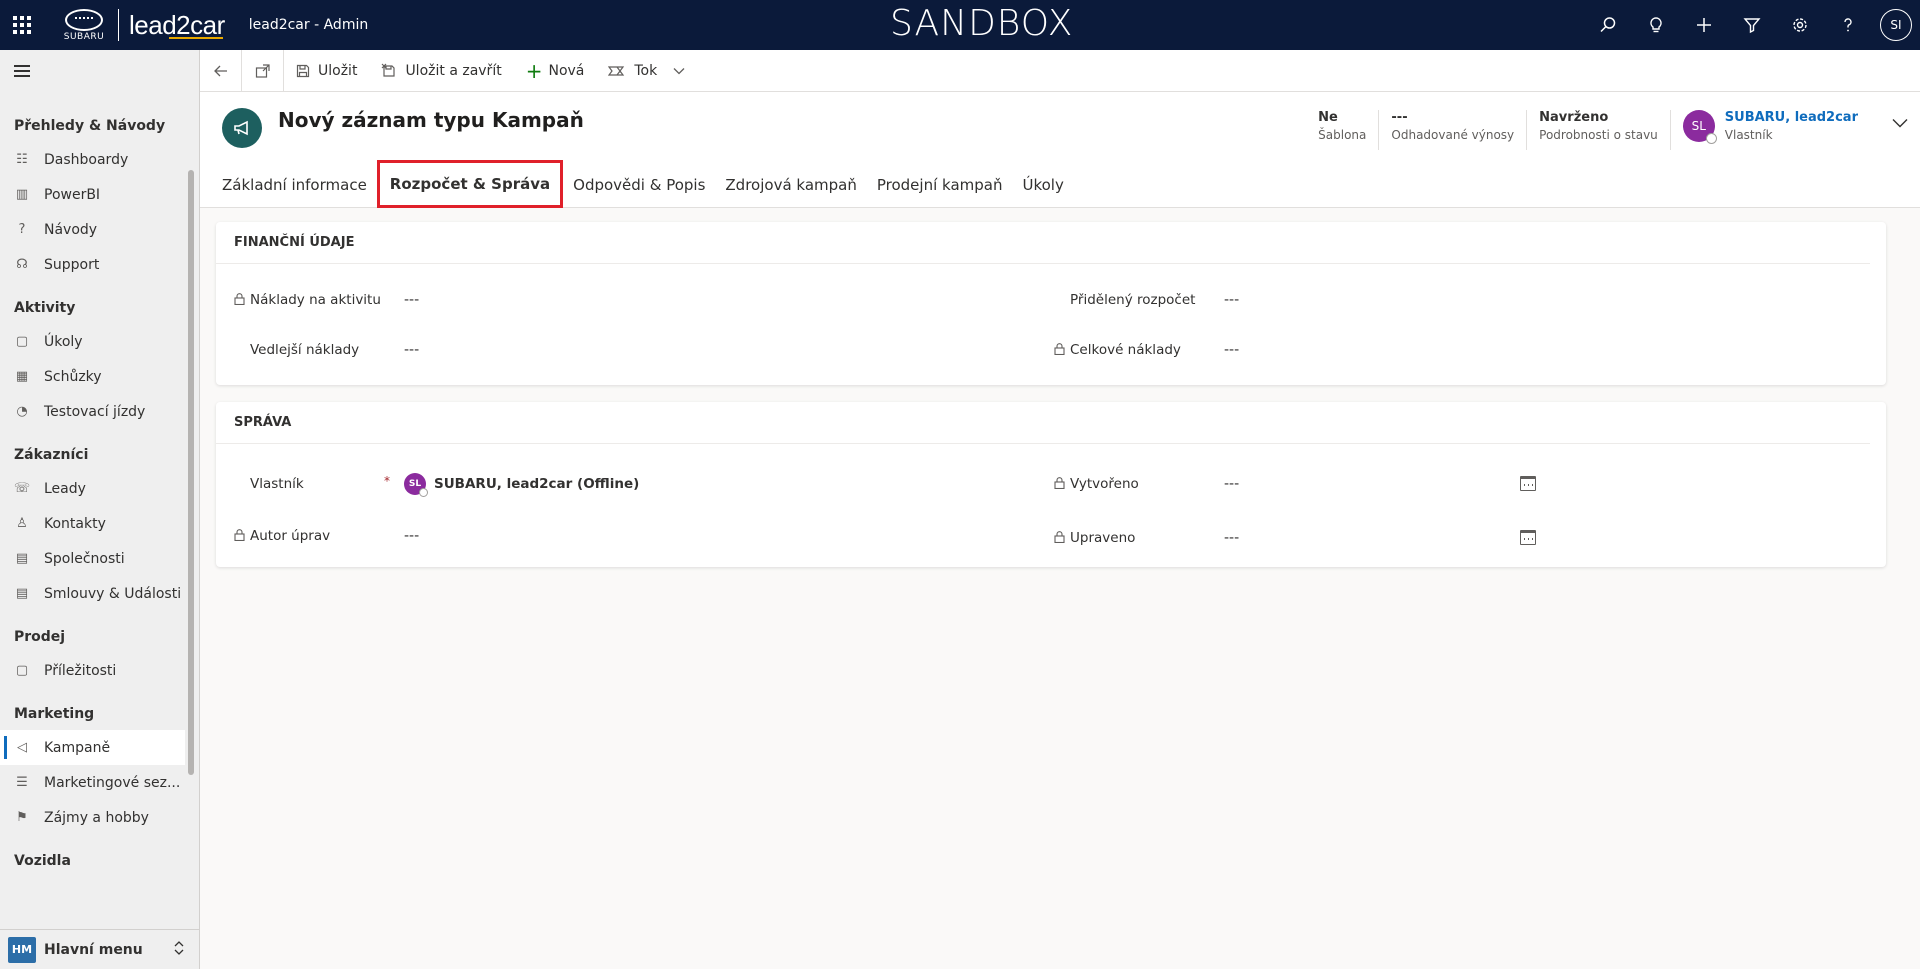 Image resolution: width=1920 pixels, height=969 pixels. Describe the element at coordinates (179, 950) in the screenshot. I see `chevron-updown-icon` at that location.